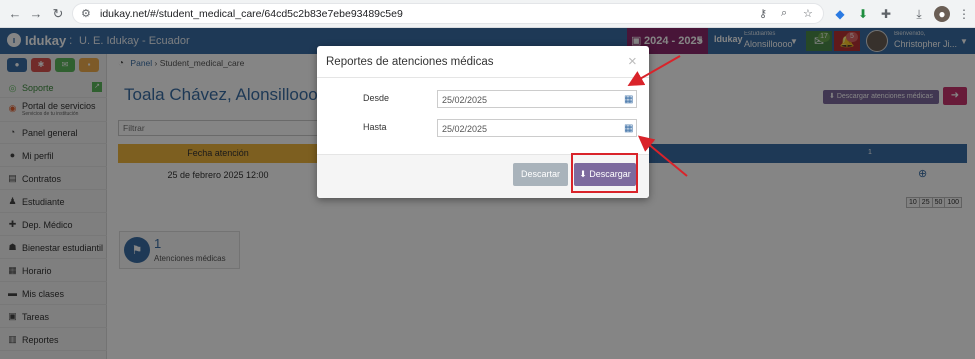 This screenshot has width=975, height=359. What do you see at coordinates (784, 13) in the screenshot?
I see `zoom-icon: ⌕` at bounding box center [784, 13].